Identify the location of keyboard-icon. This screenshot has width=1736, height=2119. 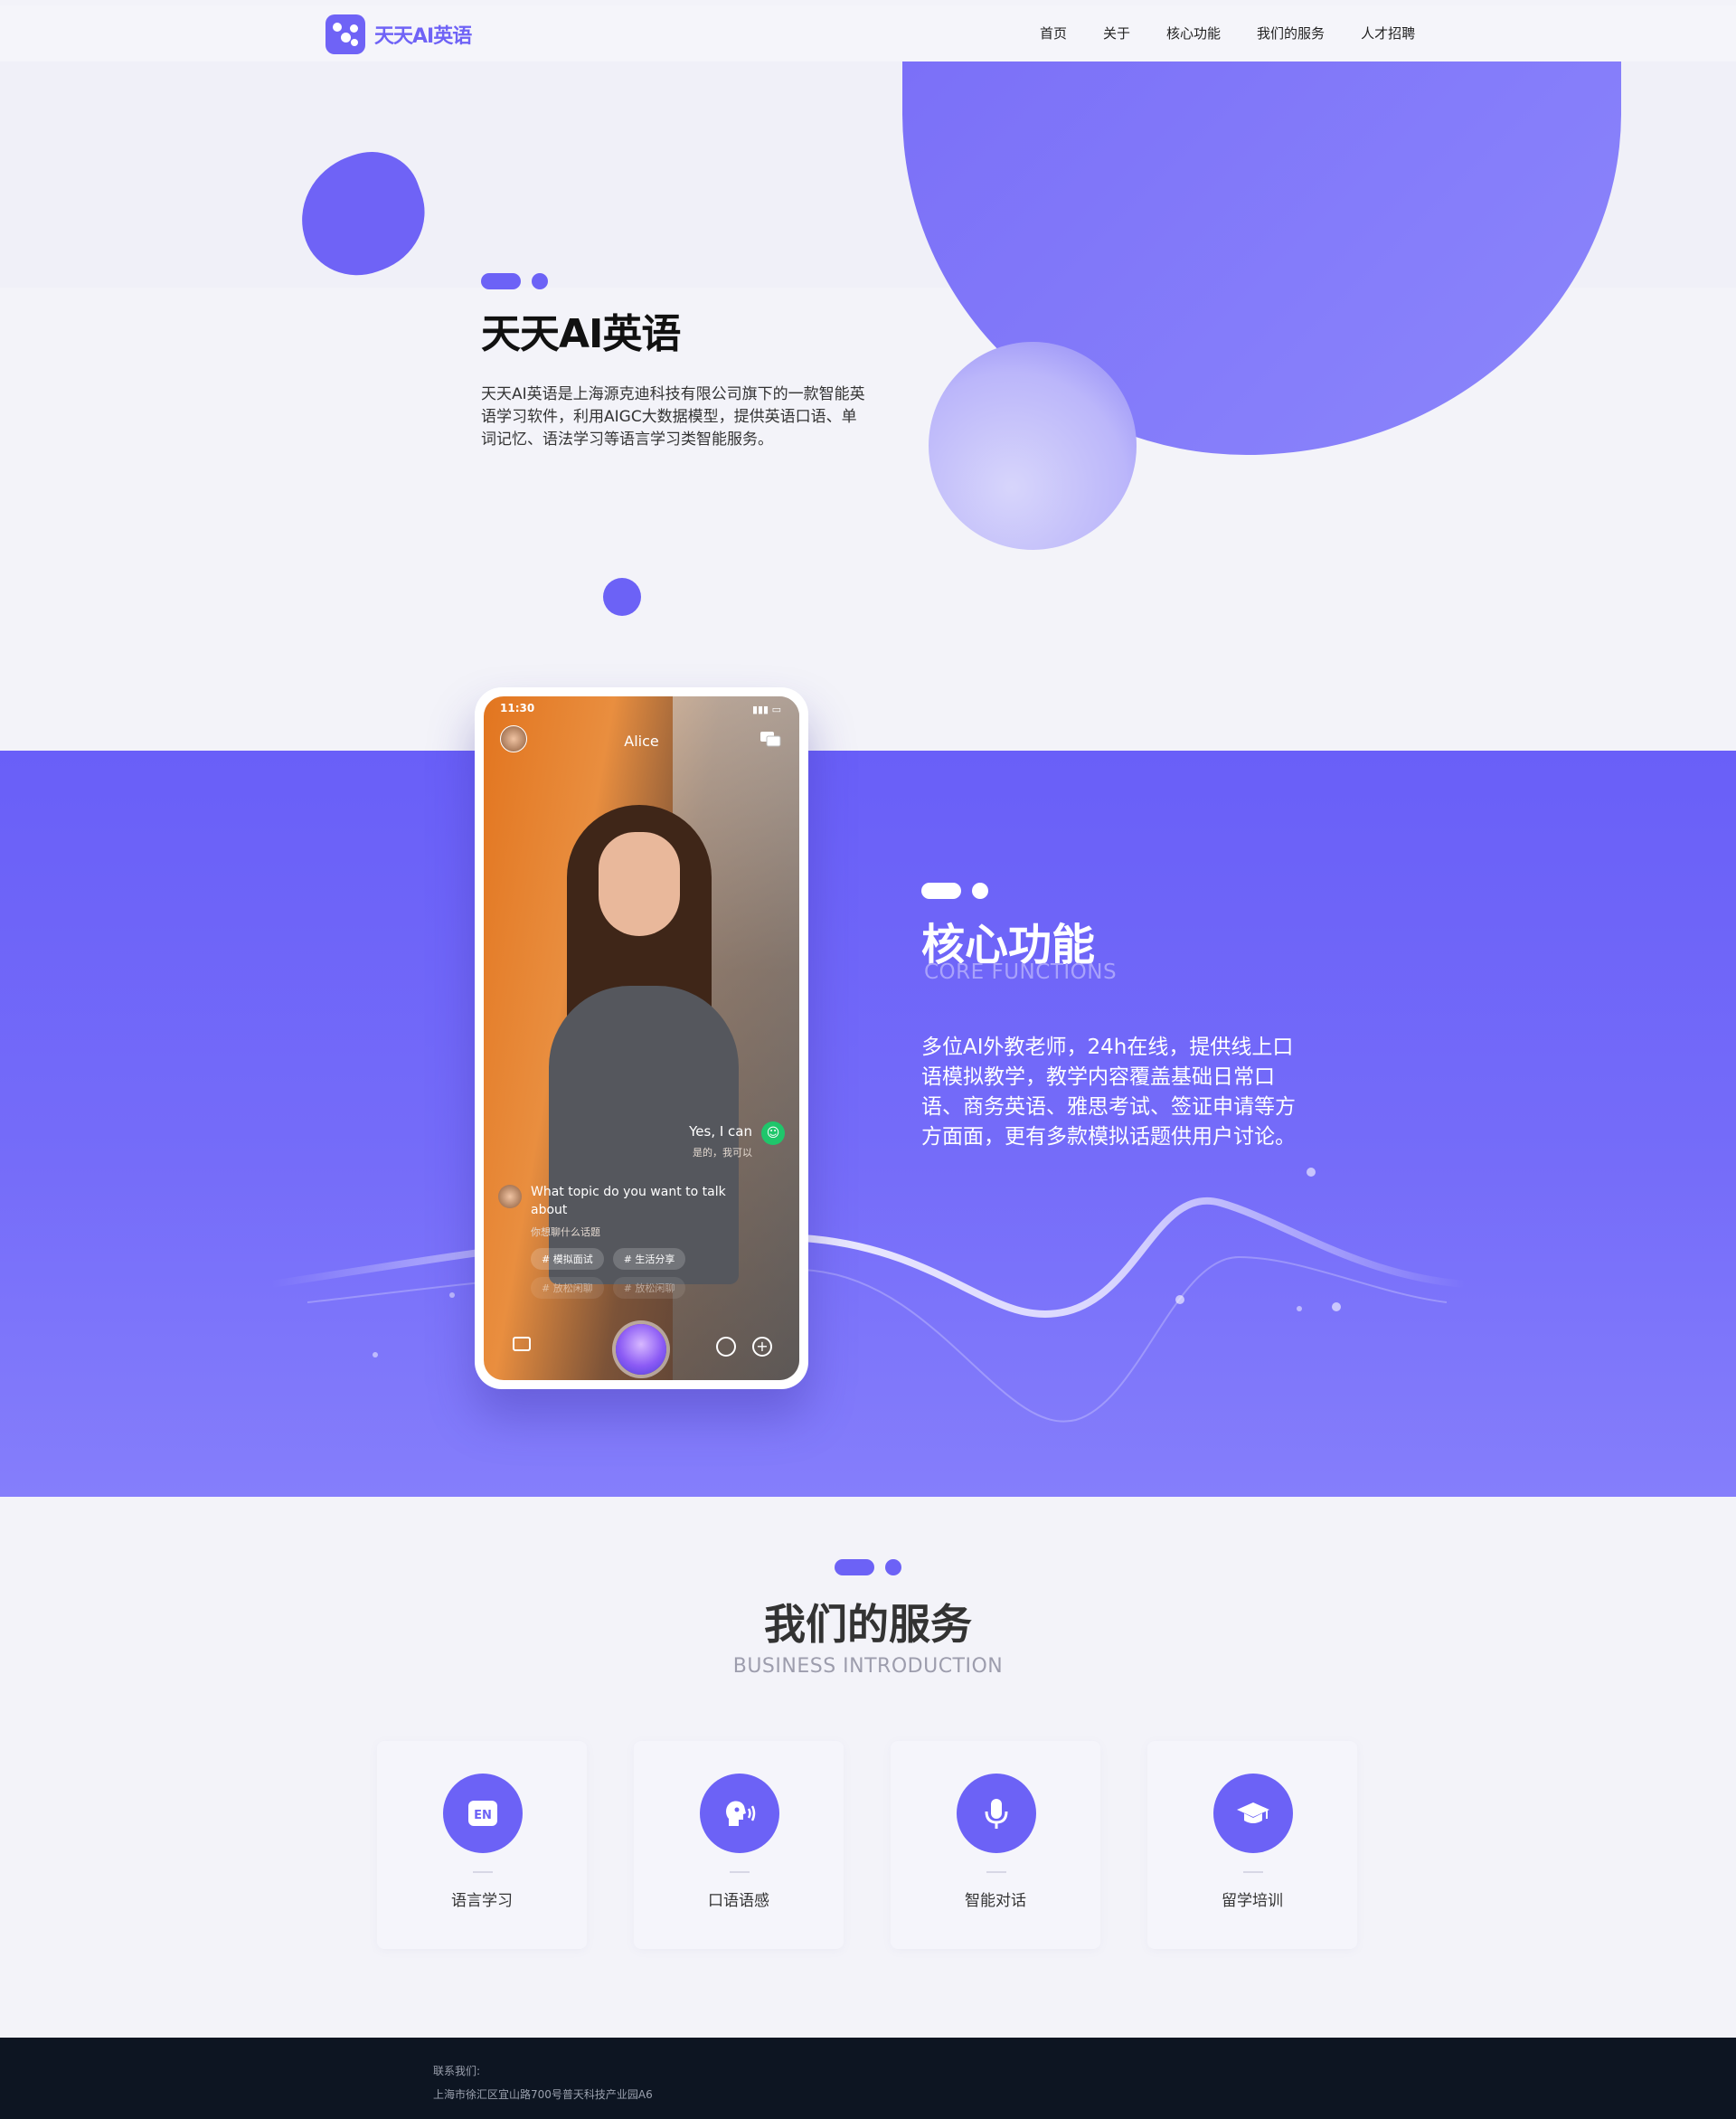
(522, 1344).